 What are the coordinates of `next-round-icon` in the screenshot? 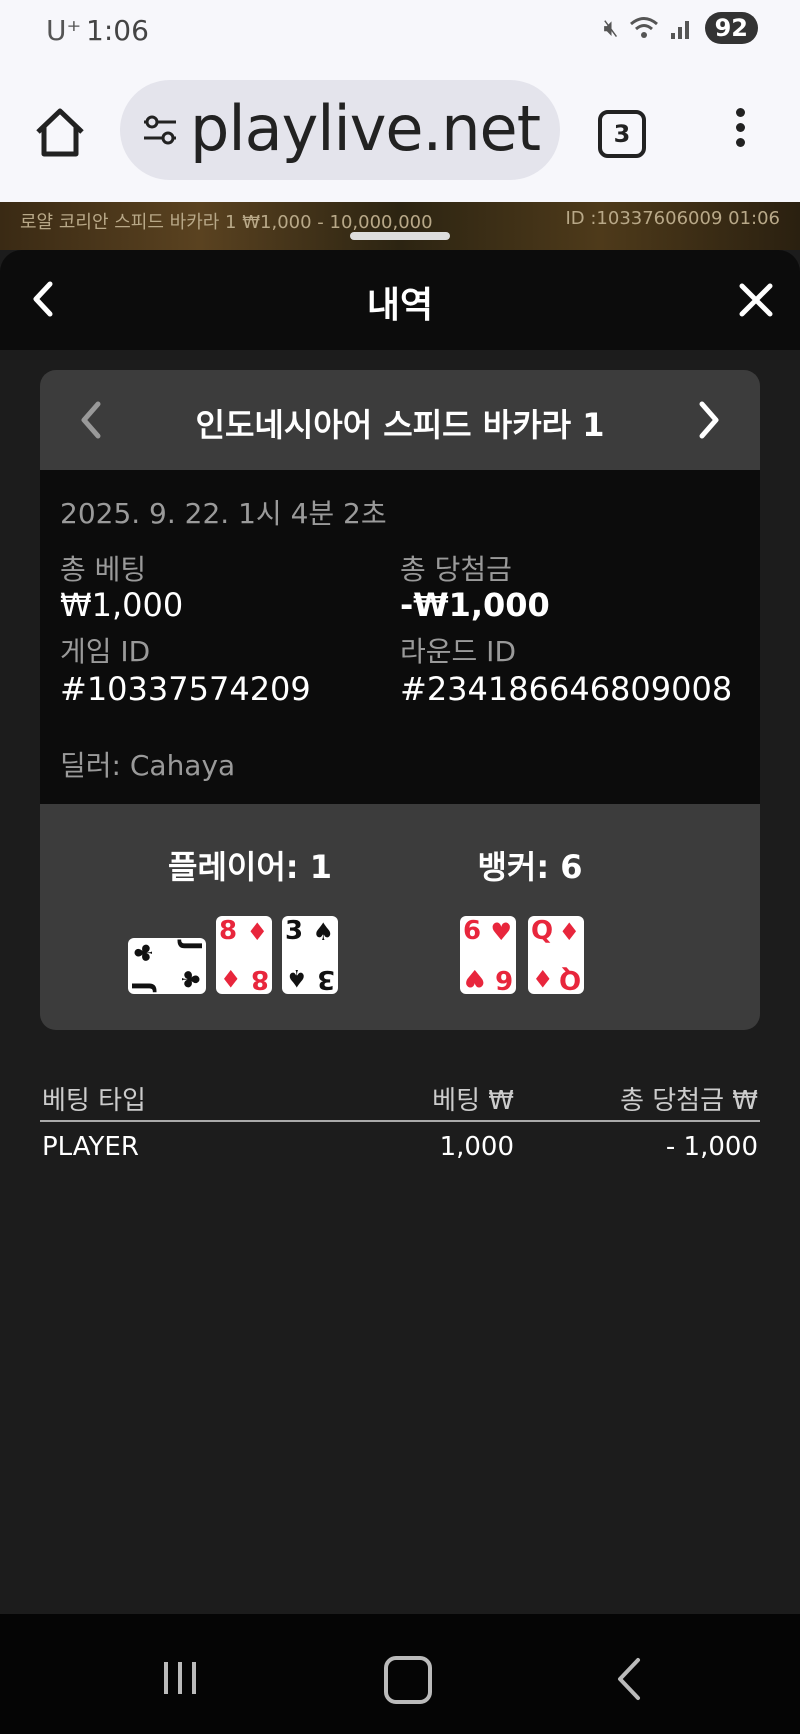 It's located at (709, 420).